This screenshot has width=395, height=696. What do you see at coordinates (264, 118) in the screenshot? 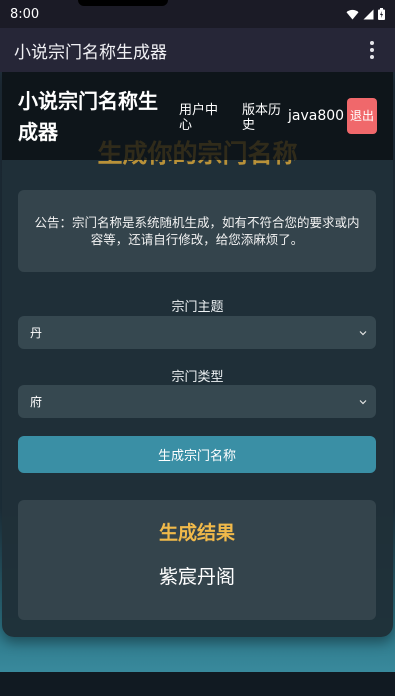
I see `nav-version-history: 版本历史` at bounding box center [264, 118].